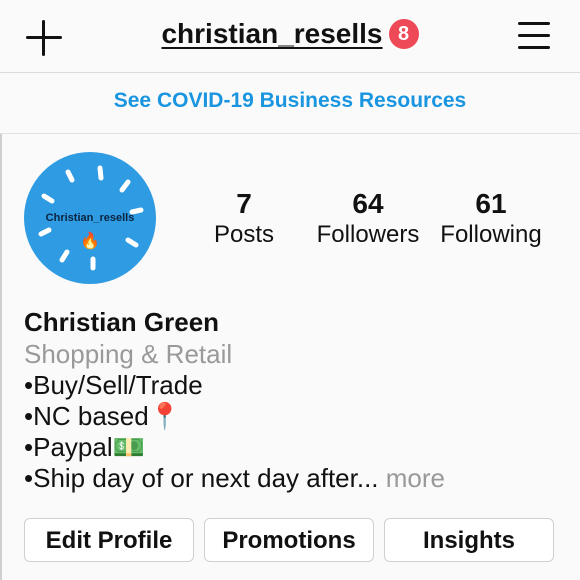 The image size is (580, 580). What do you see at coordinates (368, 203) in the screenshot?
I see `followers-count: 64` at bounding box center [368, 203].